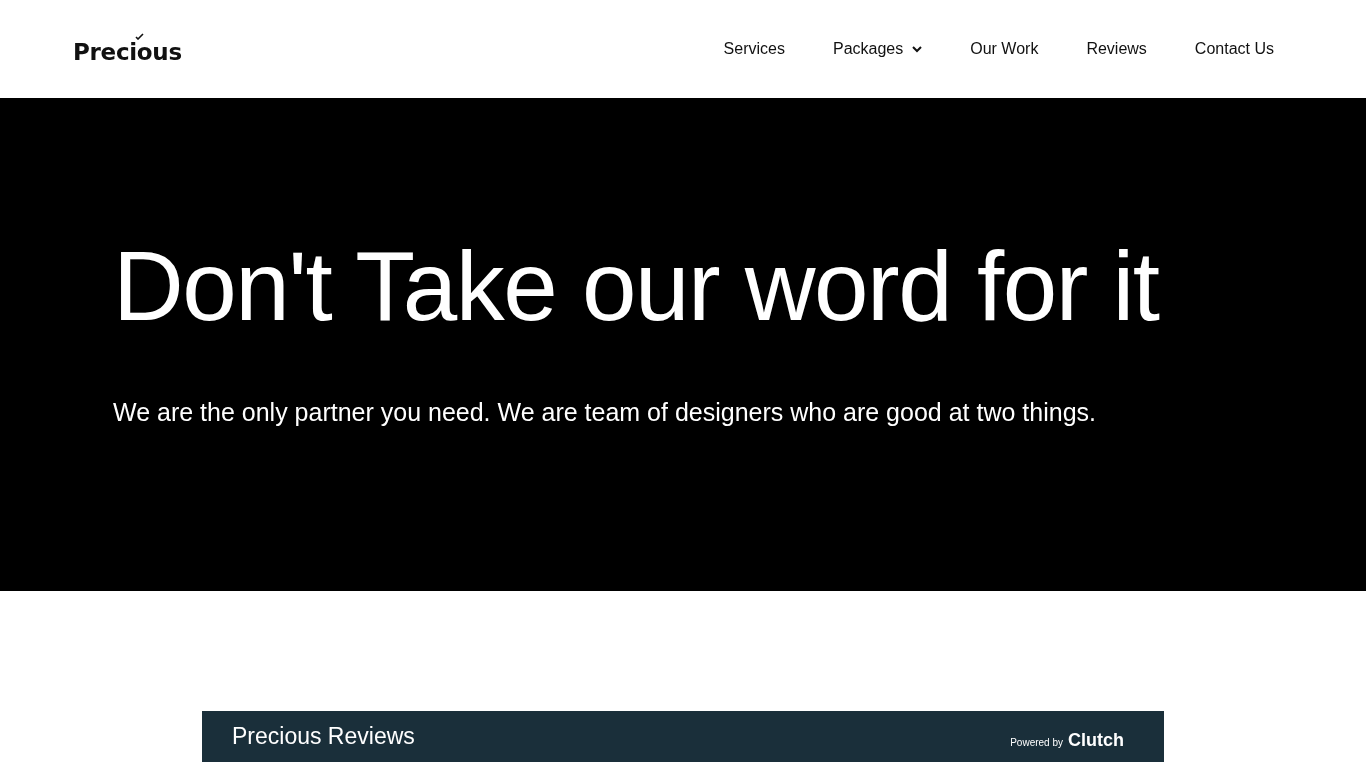 The height and width of the screenshot is (768, 1366). I want to click on chevron-down-icon, so click(917, 49).